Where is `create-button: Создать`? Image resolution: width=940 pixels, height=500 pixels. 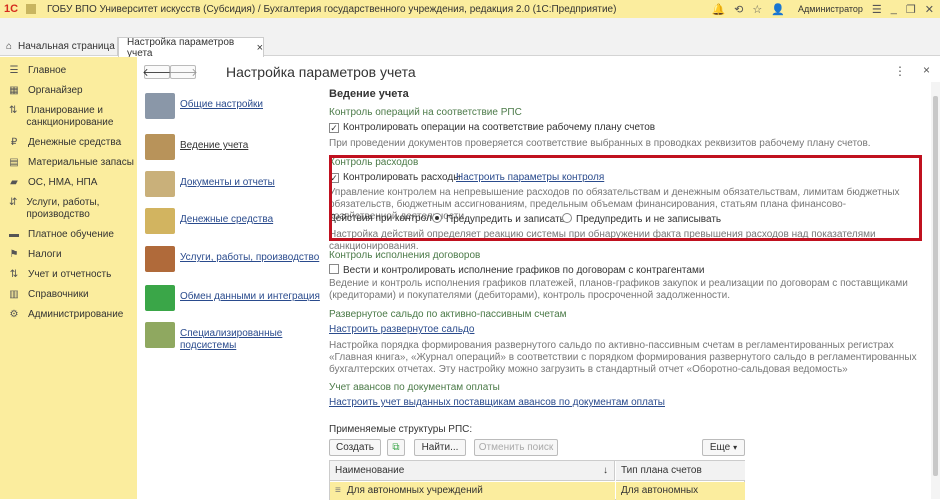 create-button: Создать is located at coordinates (355, 447).